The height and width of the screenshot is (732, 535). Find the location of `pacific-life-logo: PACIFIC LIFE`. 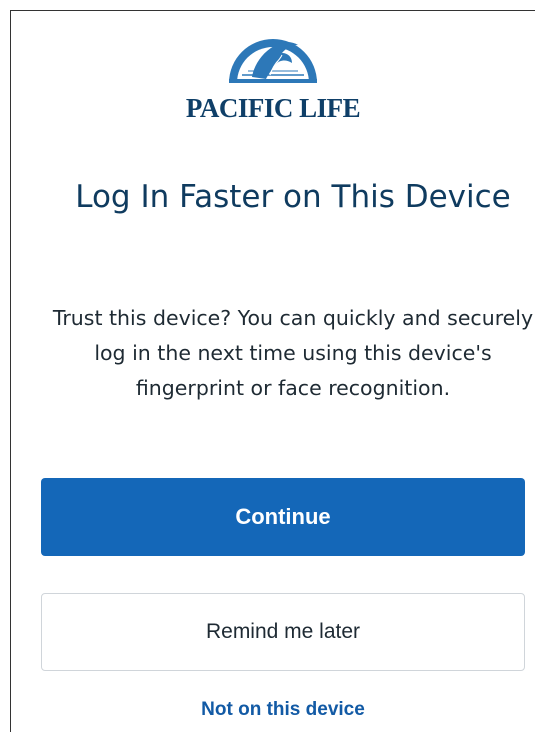

pacific-life-logo: PACIFIC LIFE is located at coordinates (273, 77).